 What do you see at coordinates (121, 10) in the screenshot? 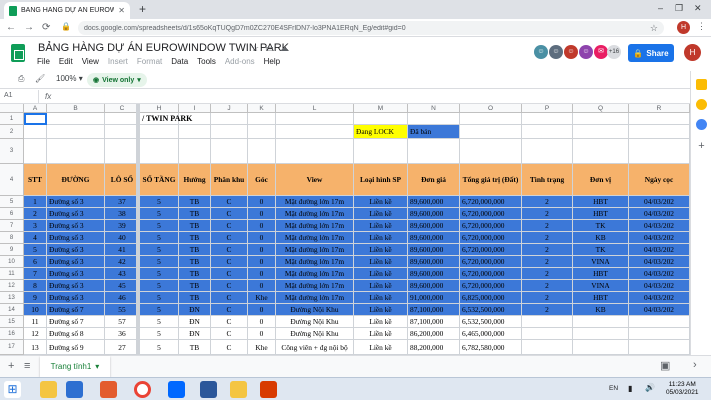
I see `close-tab-icon: ✕` at bounding box center [121, 10].